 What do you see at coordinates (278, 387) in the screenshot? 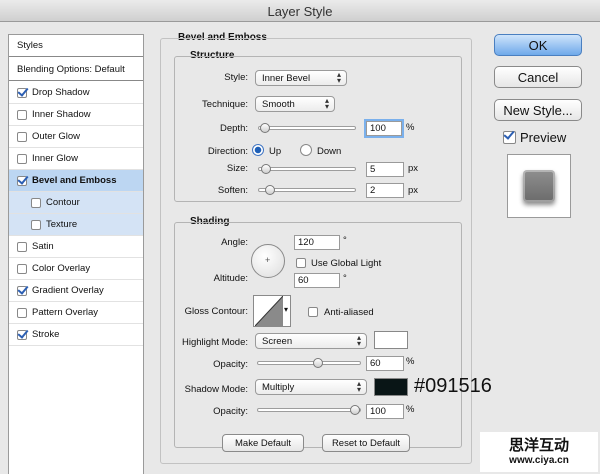
I see `shadow-mode-value: Multiply` at bounding box center [278, 387].